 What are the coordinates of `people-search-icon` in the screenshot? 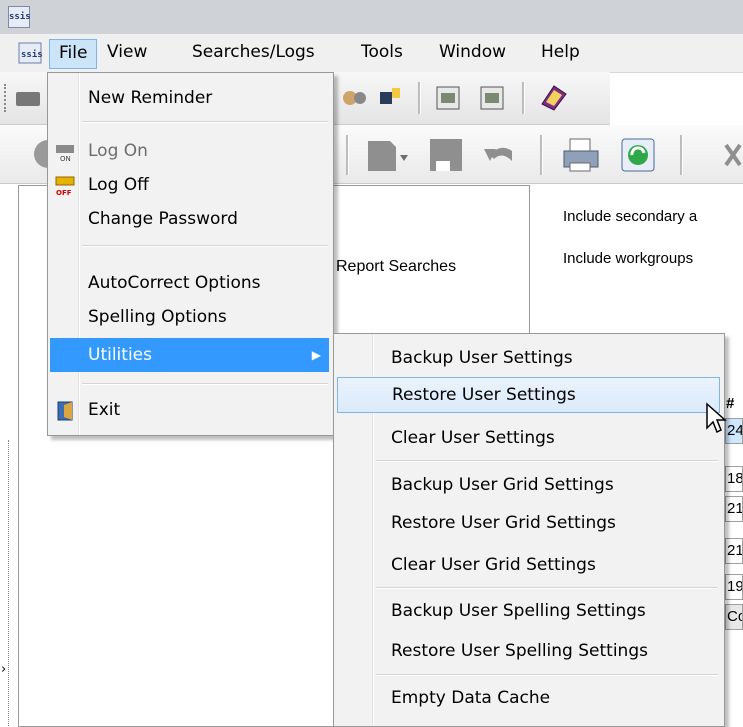 It's located at (355, 98).